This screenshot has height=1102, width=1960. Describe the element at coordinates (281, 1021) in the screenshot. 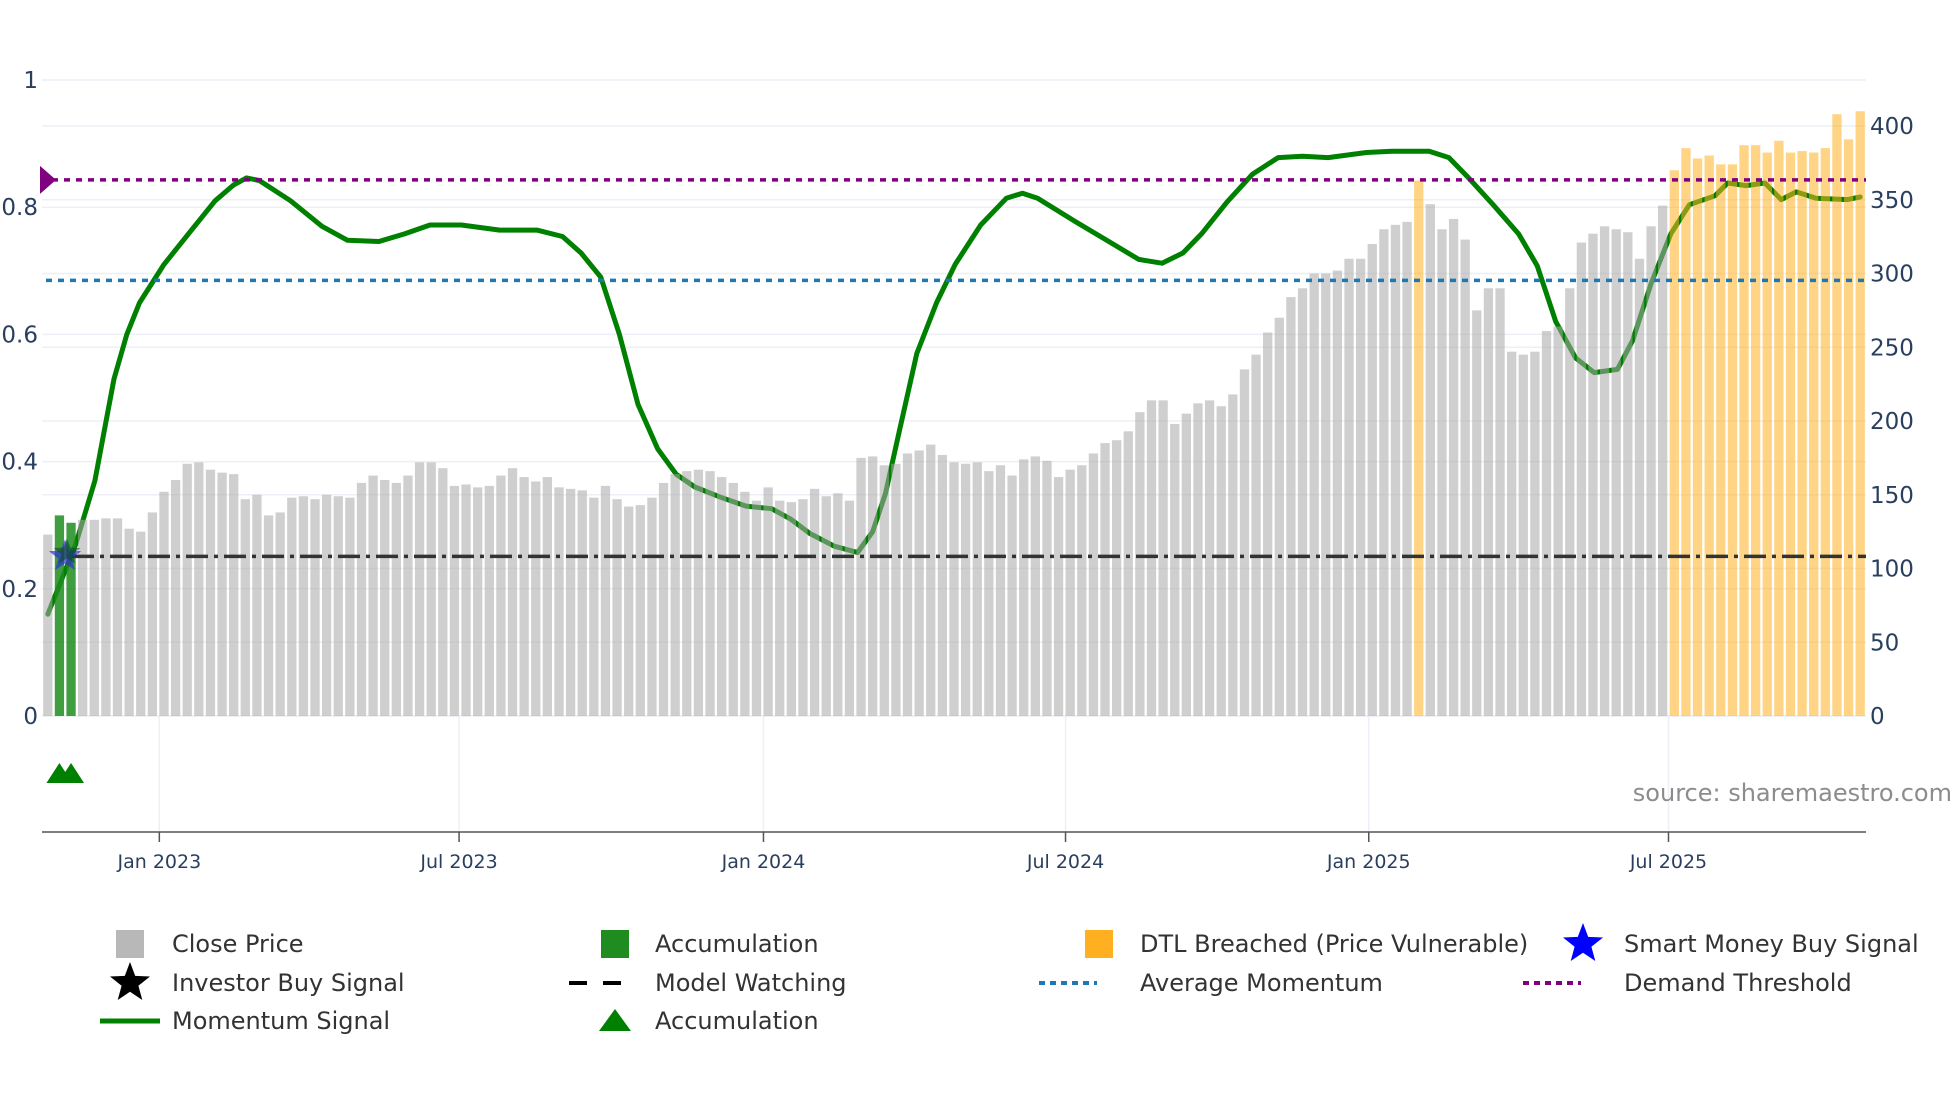

I see `legend-label-momentum-signal: Momentum Signal` at that location.